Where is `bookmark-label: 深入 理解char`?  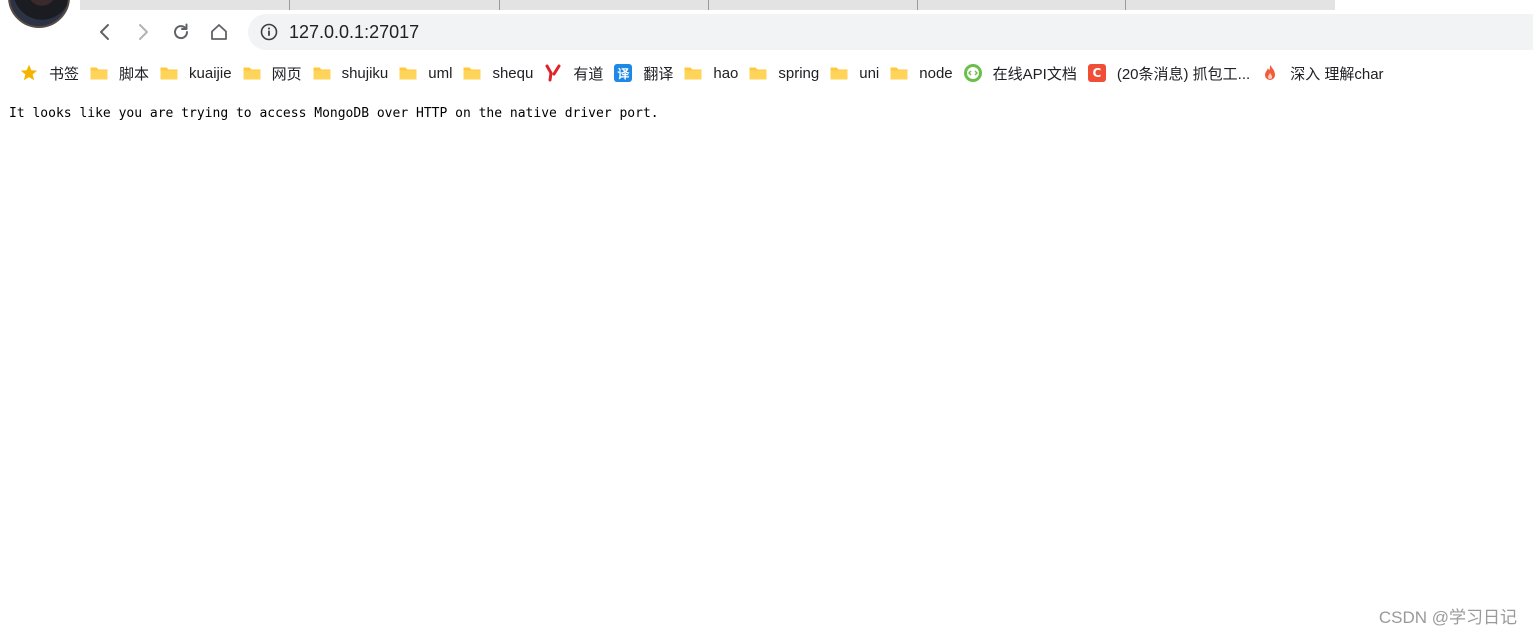
bookmark-label: 深入 理解char is located at coordinates (1337, 74).